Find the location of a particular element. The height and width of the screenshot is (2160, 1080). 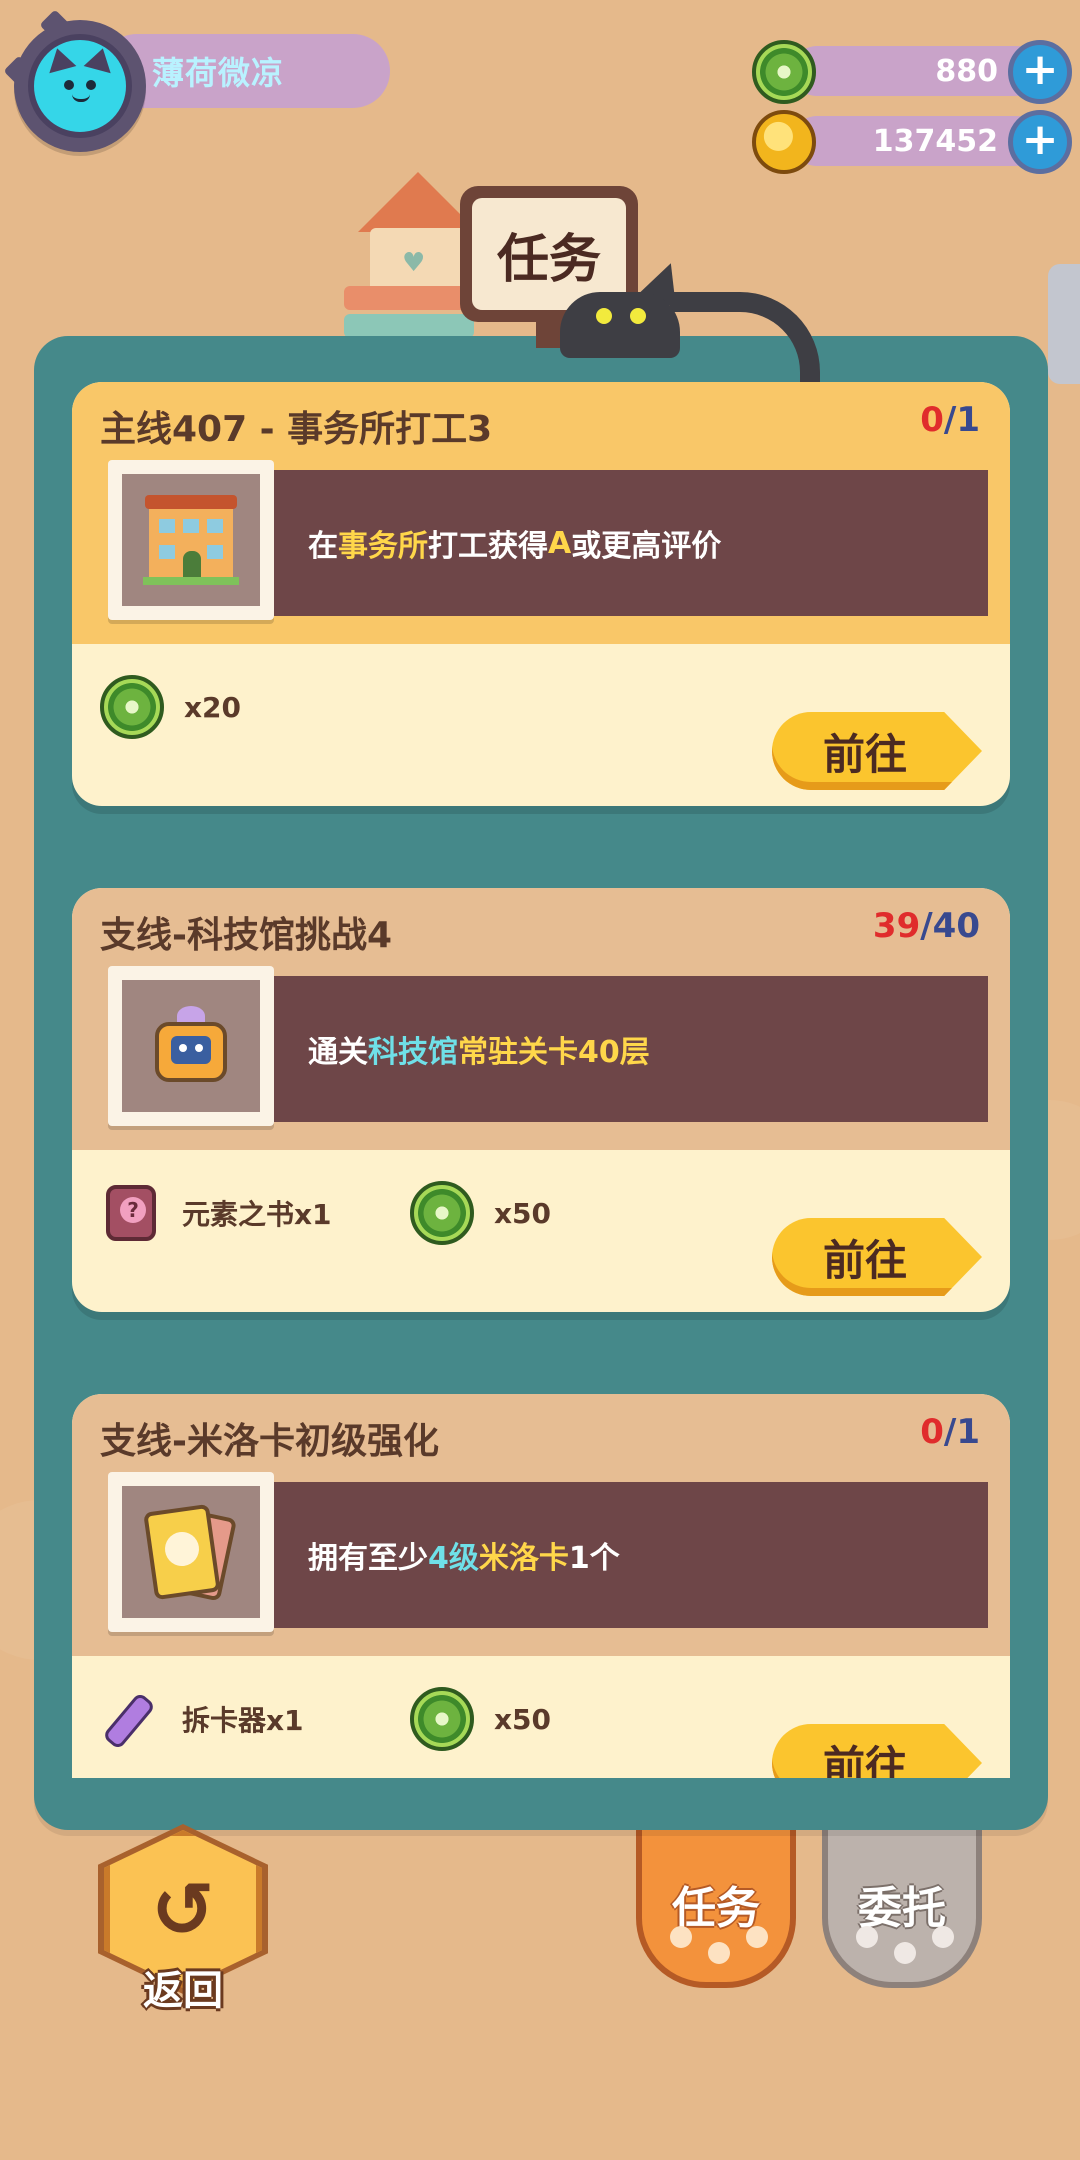

desc-text: 在 is located at coordinates (323, 546).